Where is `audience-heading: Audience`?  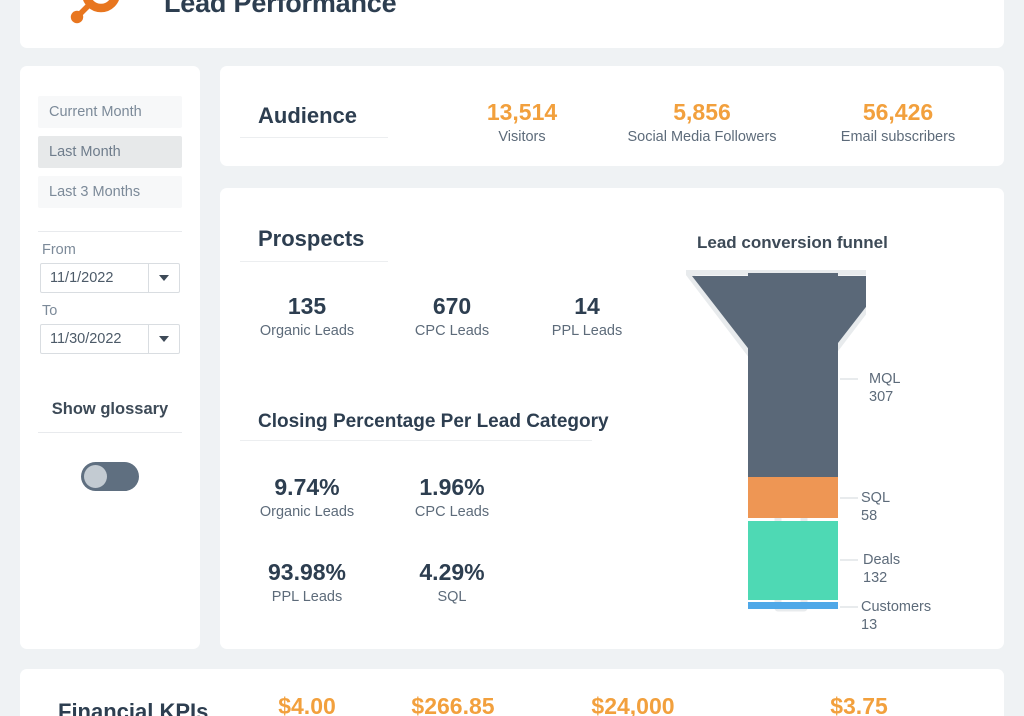 audience-heading: Audience is located at coordinates (308, 115).